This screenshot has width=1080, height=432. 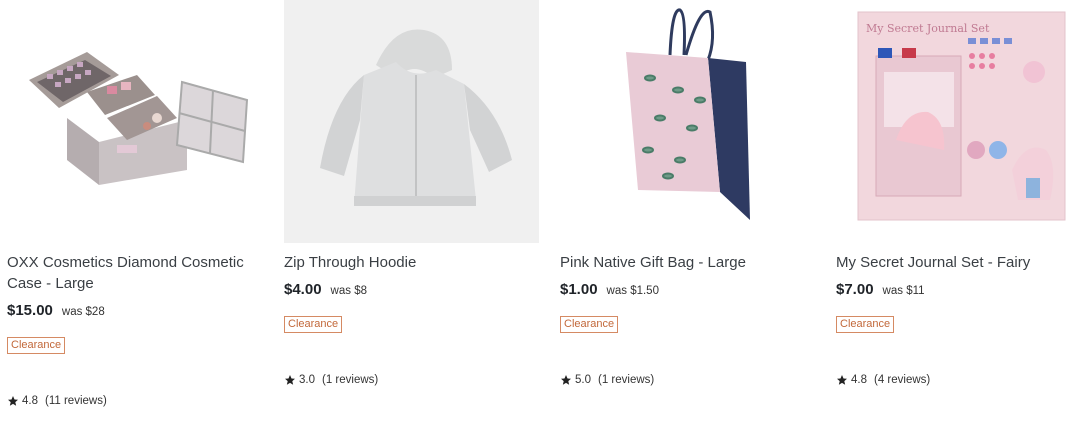 I want to click on current-price: $7.00, so click(x=855, y=289).